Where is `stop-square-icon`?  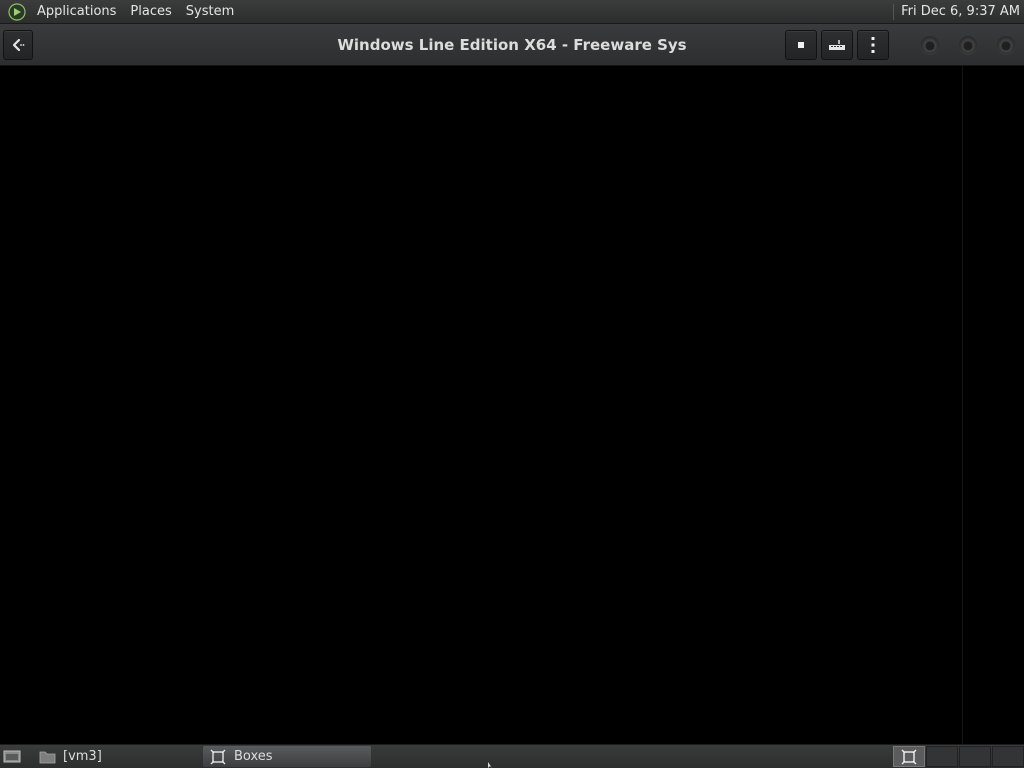
stop-square-icon is located at coordinates (801, 45).